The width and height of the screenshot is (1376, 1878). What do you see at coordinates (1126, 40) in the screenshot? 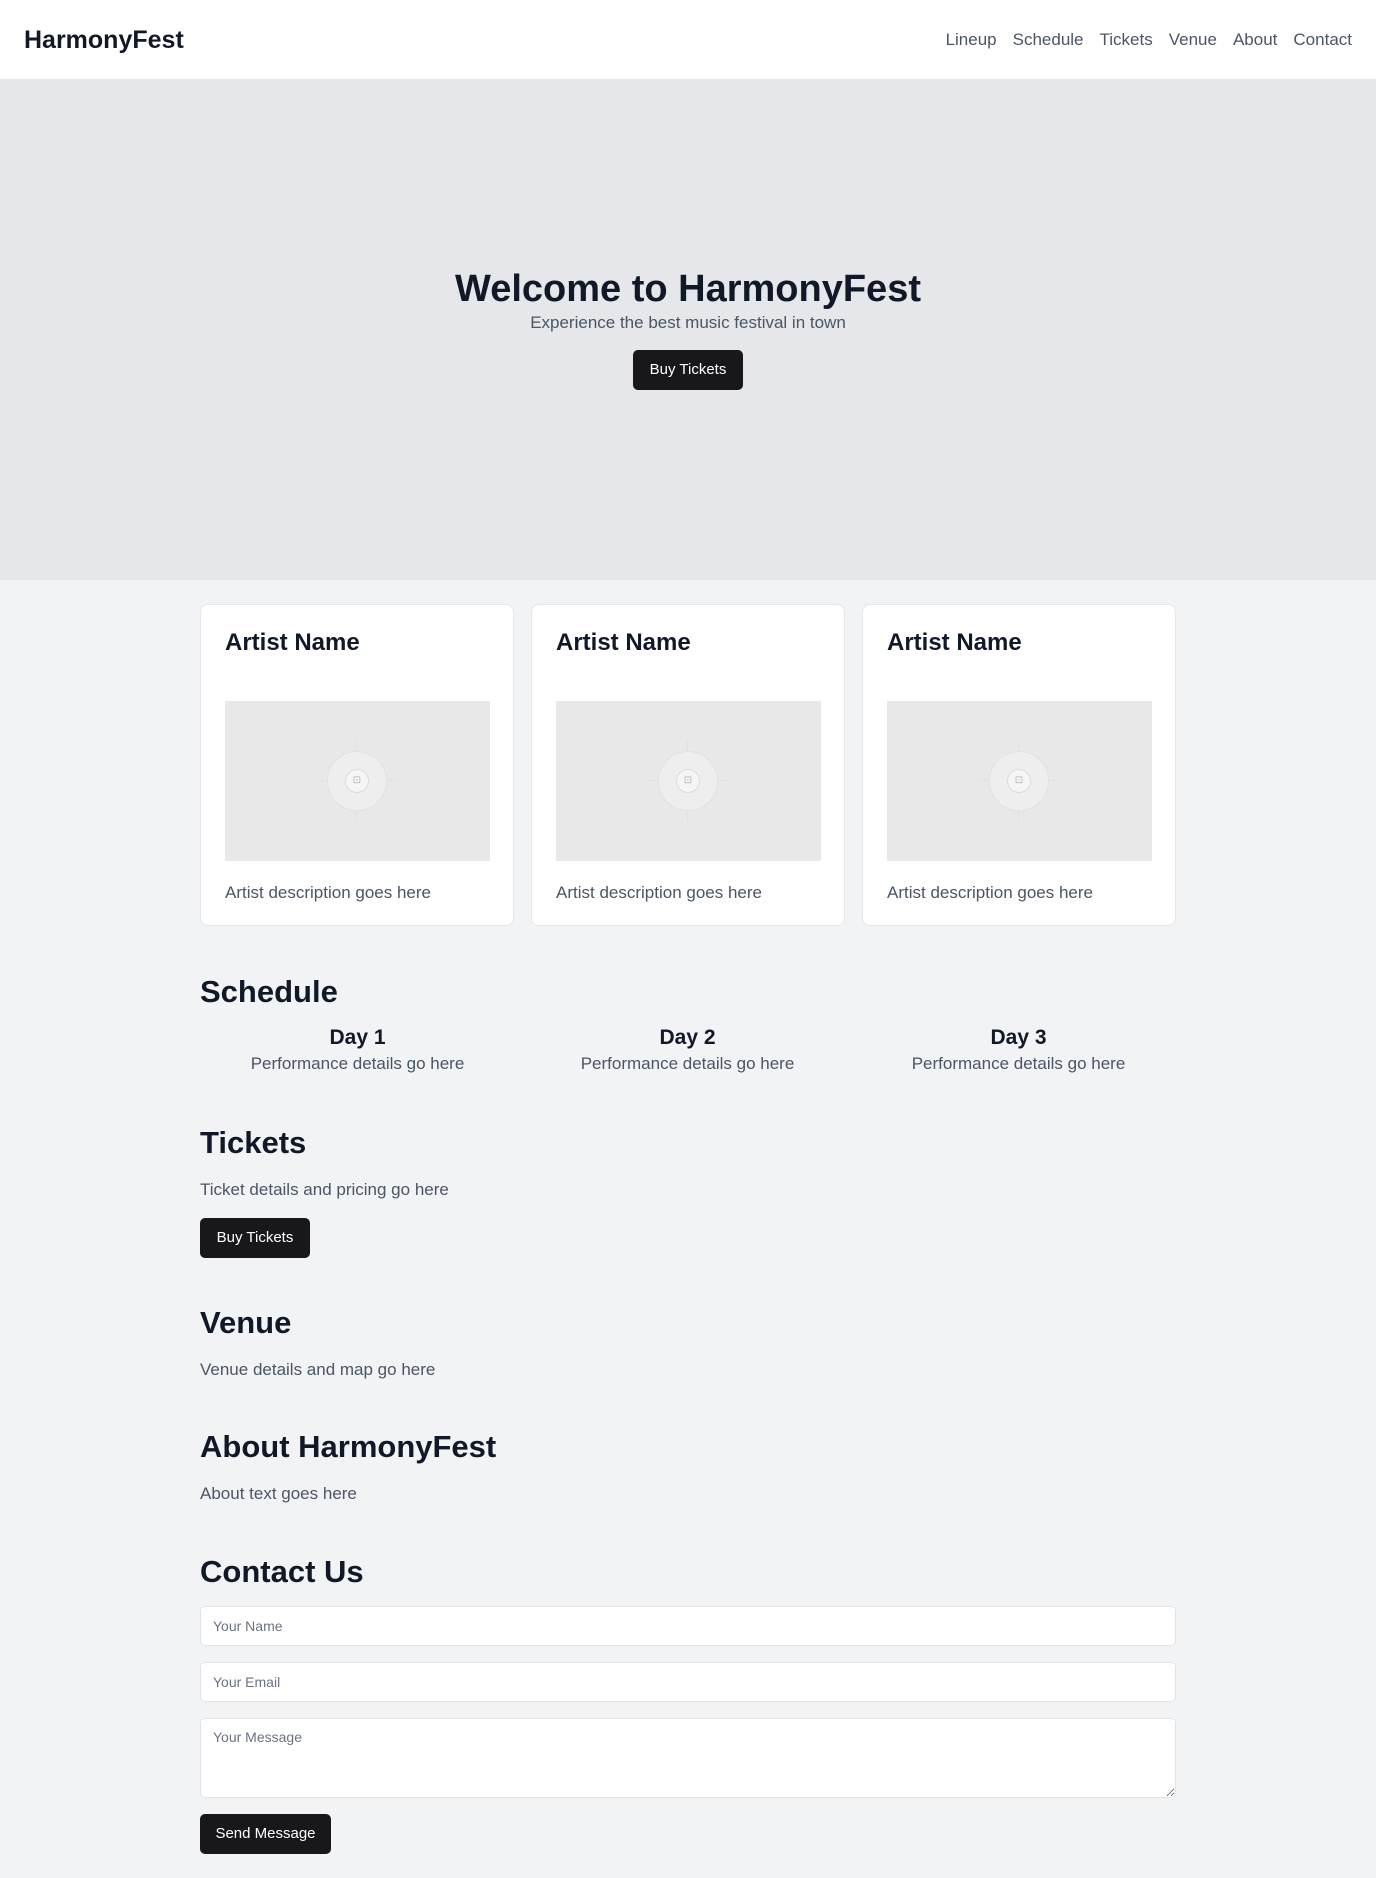
I see `nav-tickets: Tickets` at bounding box center [1126, 40].